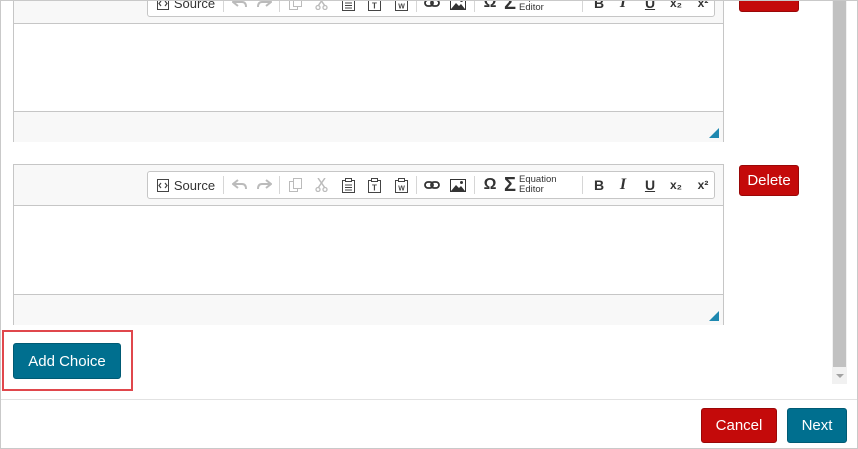 The height and width of the screenshot is (449, 858). I want to click on chevron-down-icon, so click(839, 376).